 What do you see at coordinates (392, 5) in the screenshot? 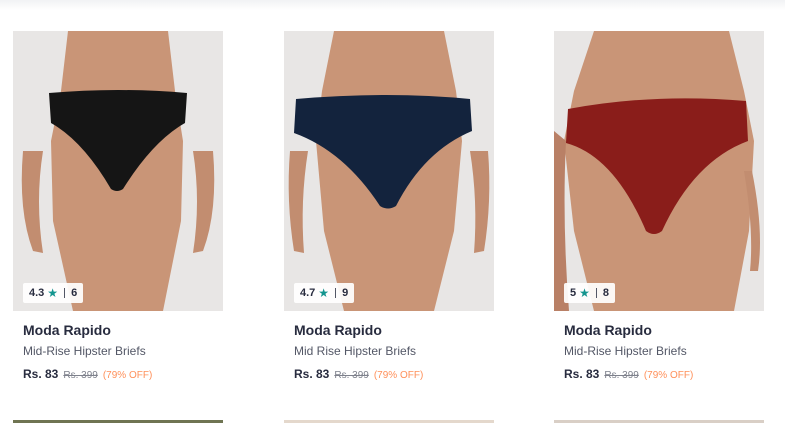
I see `top-strip` at bounding box center [392, 5].